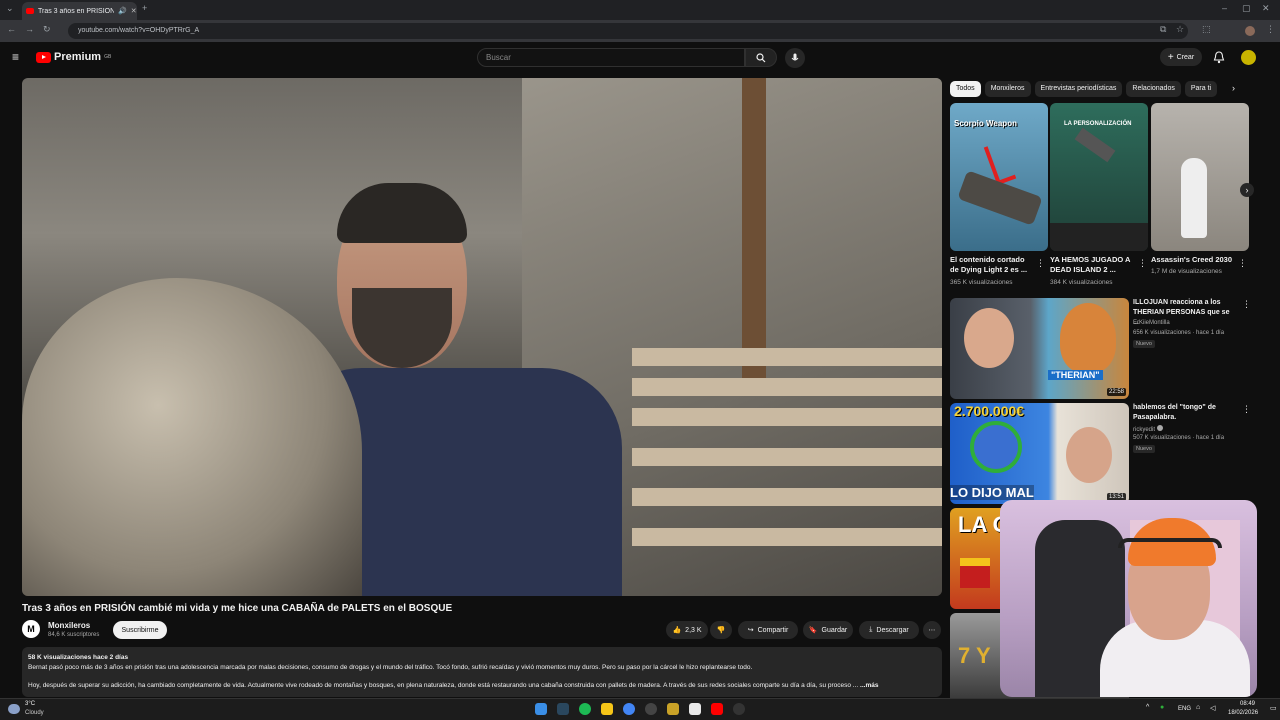  Describe the element at coordinates (761, 57) in the screenshot. I see `search-button` at that location.